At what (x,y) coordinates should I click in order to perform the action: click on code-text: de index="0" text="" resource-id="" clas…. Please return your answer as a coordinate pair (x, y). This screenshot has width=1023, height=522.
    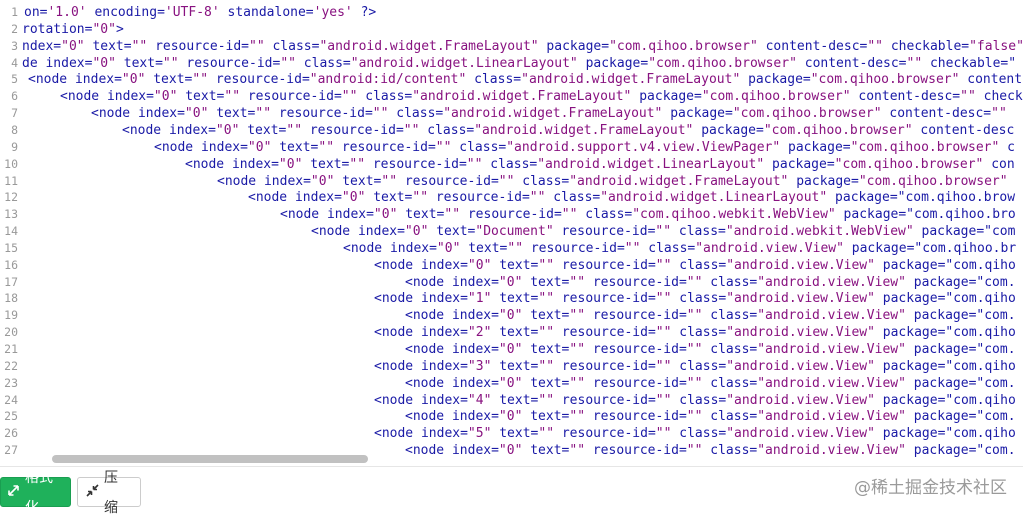
    Looking at the image, I should click on (519, 63).